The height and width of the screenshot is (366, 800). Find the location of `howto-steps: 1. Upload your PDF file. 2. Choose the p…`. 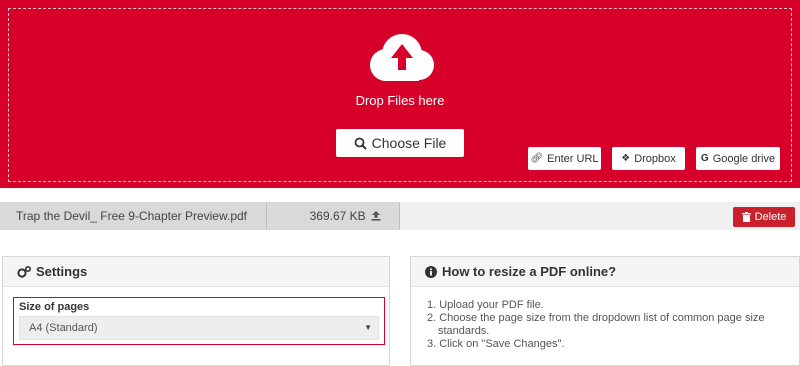

howto-steps: 1. Upload your PDF file. 2. Choose the p… is located at coordinates (607, 325).